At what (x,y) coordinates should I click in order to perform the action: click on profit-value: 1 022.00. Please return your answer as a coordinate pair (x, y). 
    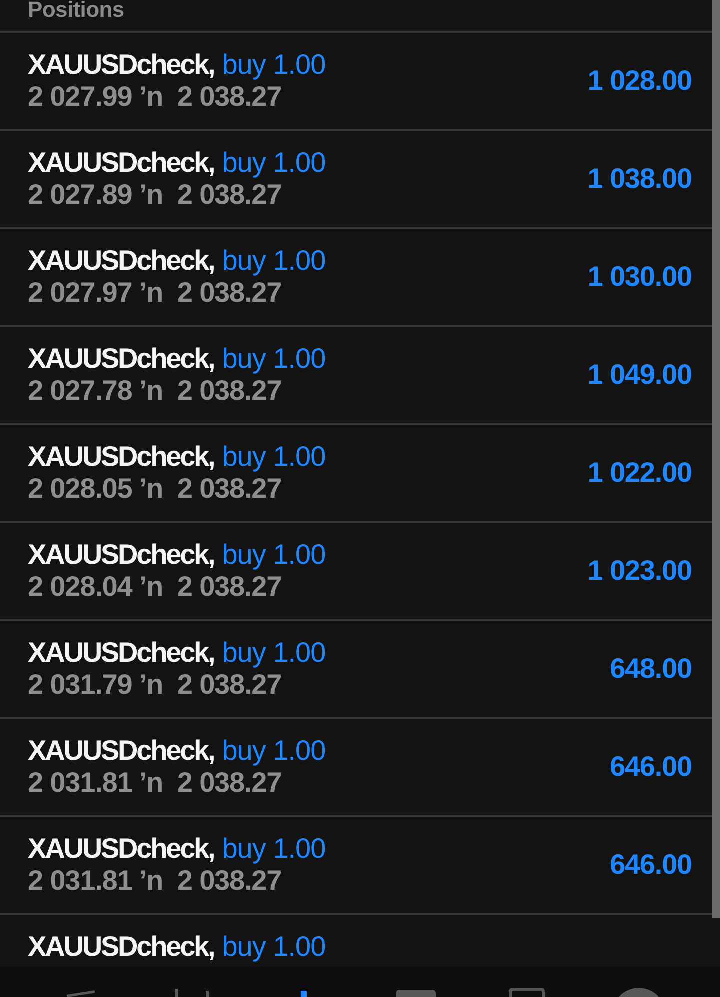
    Looking at the image, I should click on (640, 473).